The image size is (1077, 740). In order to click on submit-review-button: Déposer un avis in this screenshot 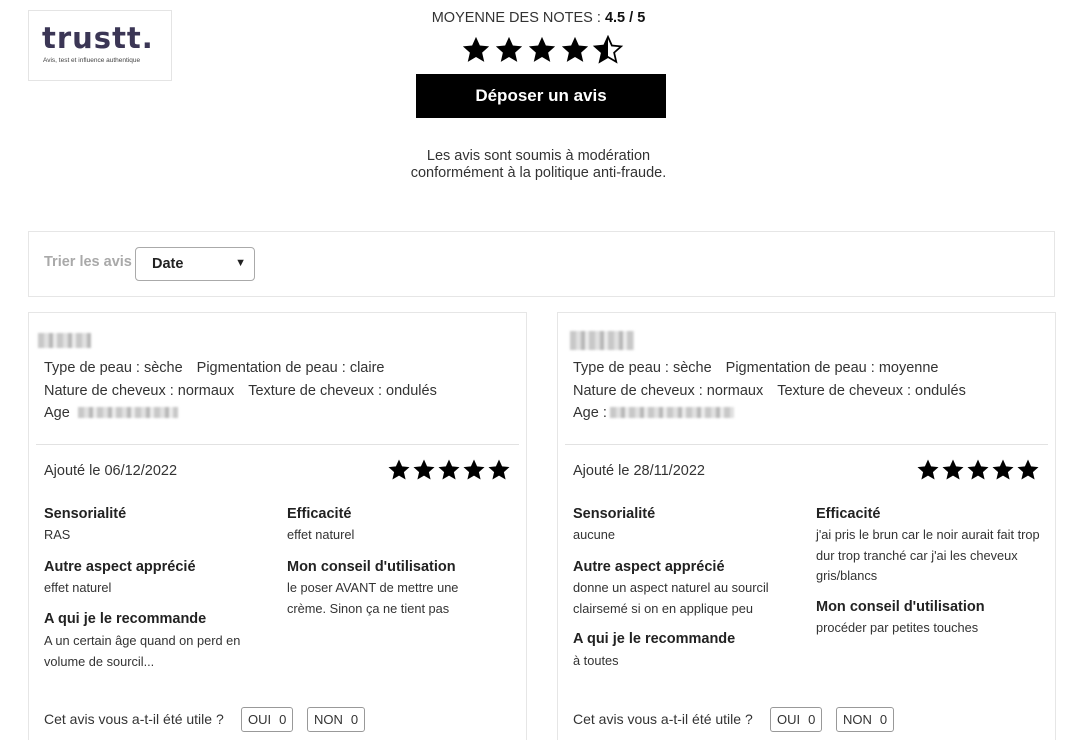, I will do `click(541, 96)`.